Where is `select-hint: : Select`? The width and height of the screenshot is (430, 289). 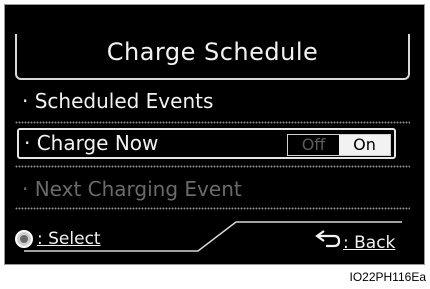 select-hint: : Select is located at coordinates (69, 239).